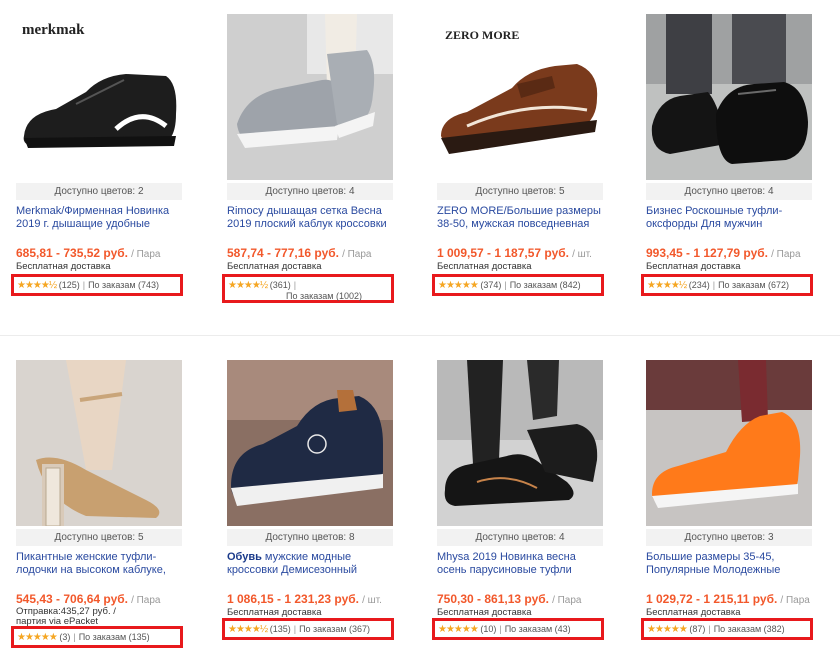 The width and height of the screenshot is (840, 652). I want to click on black-dress-shoe-icon, so click(729, 97).